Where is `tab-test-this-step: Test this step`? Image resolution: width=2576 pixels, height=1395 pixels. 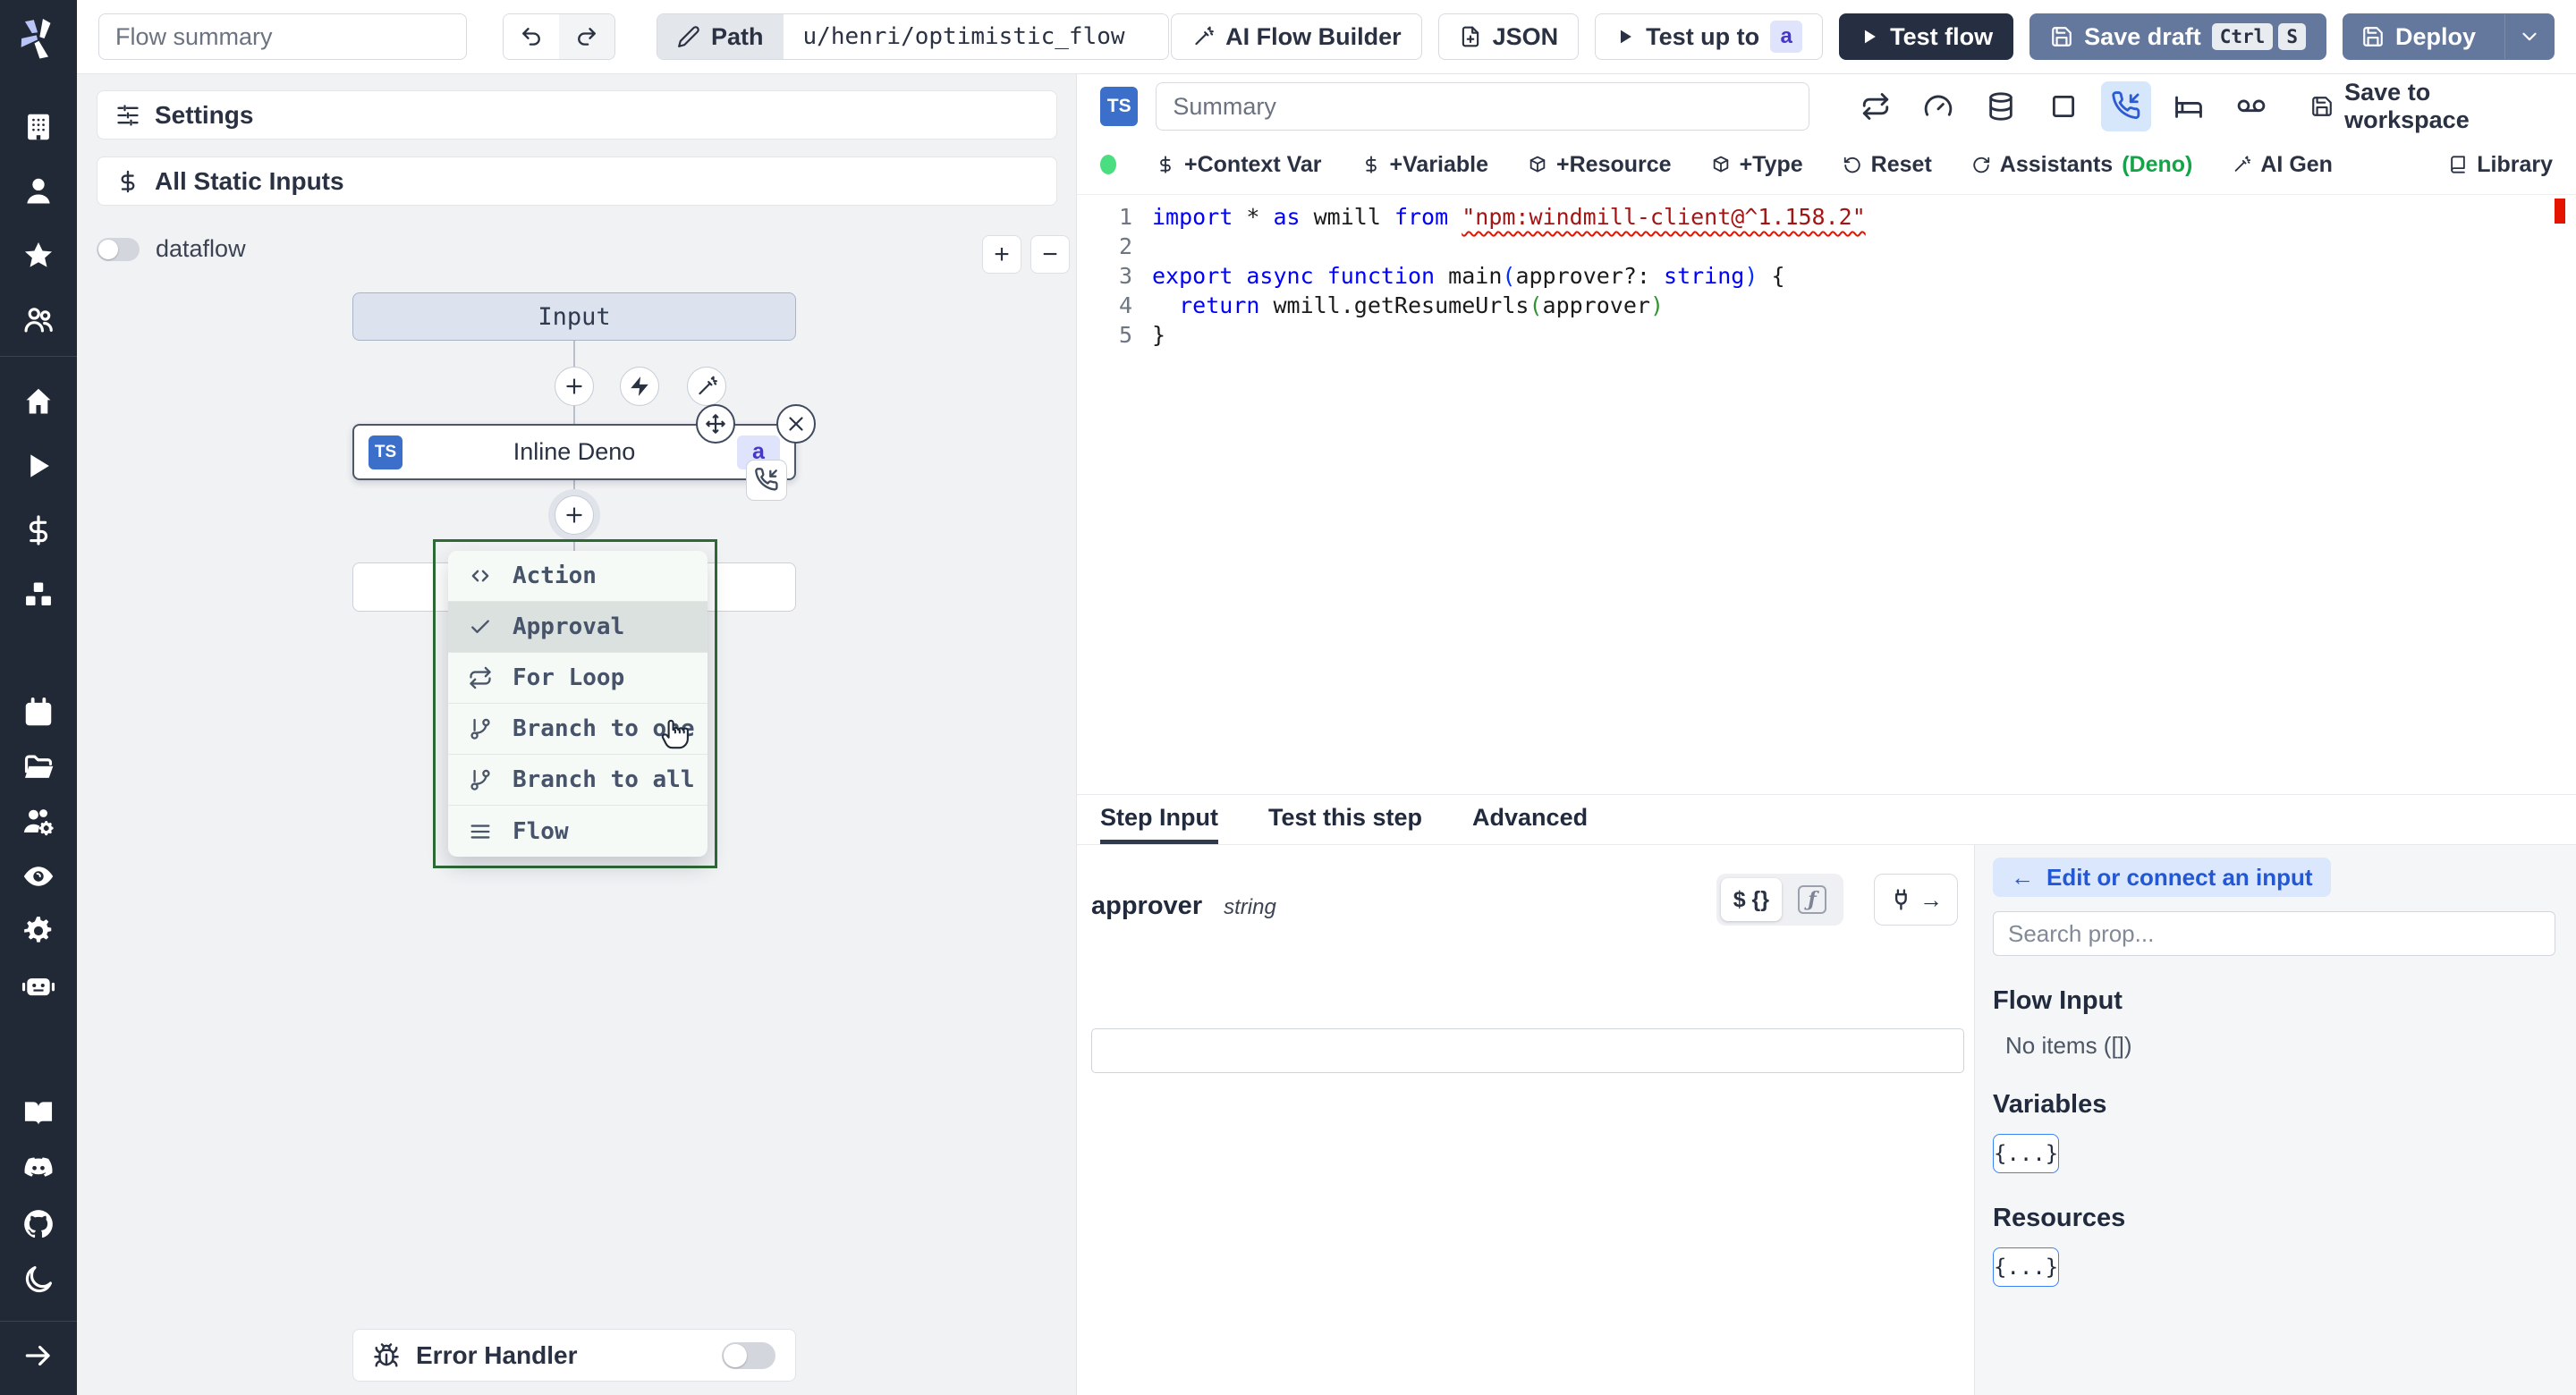 tab-test-this-step: Test this step is located at coordinates (1345, 819).